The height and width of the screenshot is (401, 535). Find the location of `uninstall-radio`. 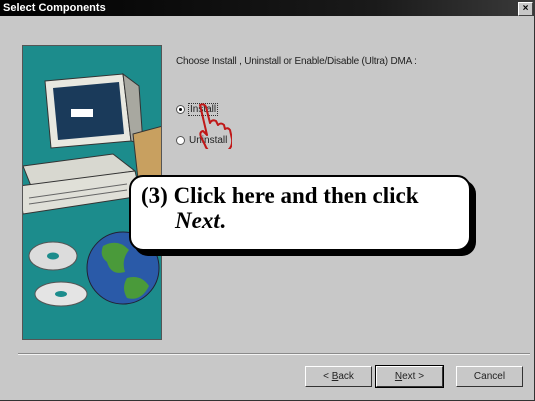

uninstall-radio is located at coordinates (180, 140).